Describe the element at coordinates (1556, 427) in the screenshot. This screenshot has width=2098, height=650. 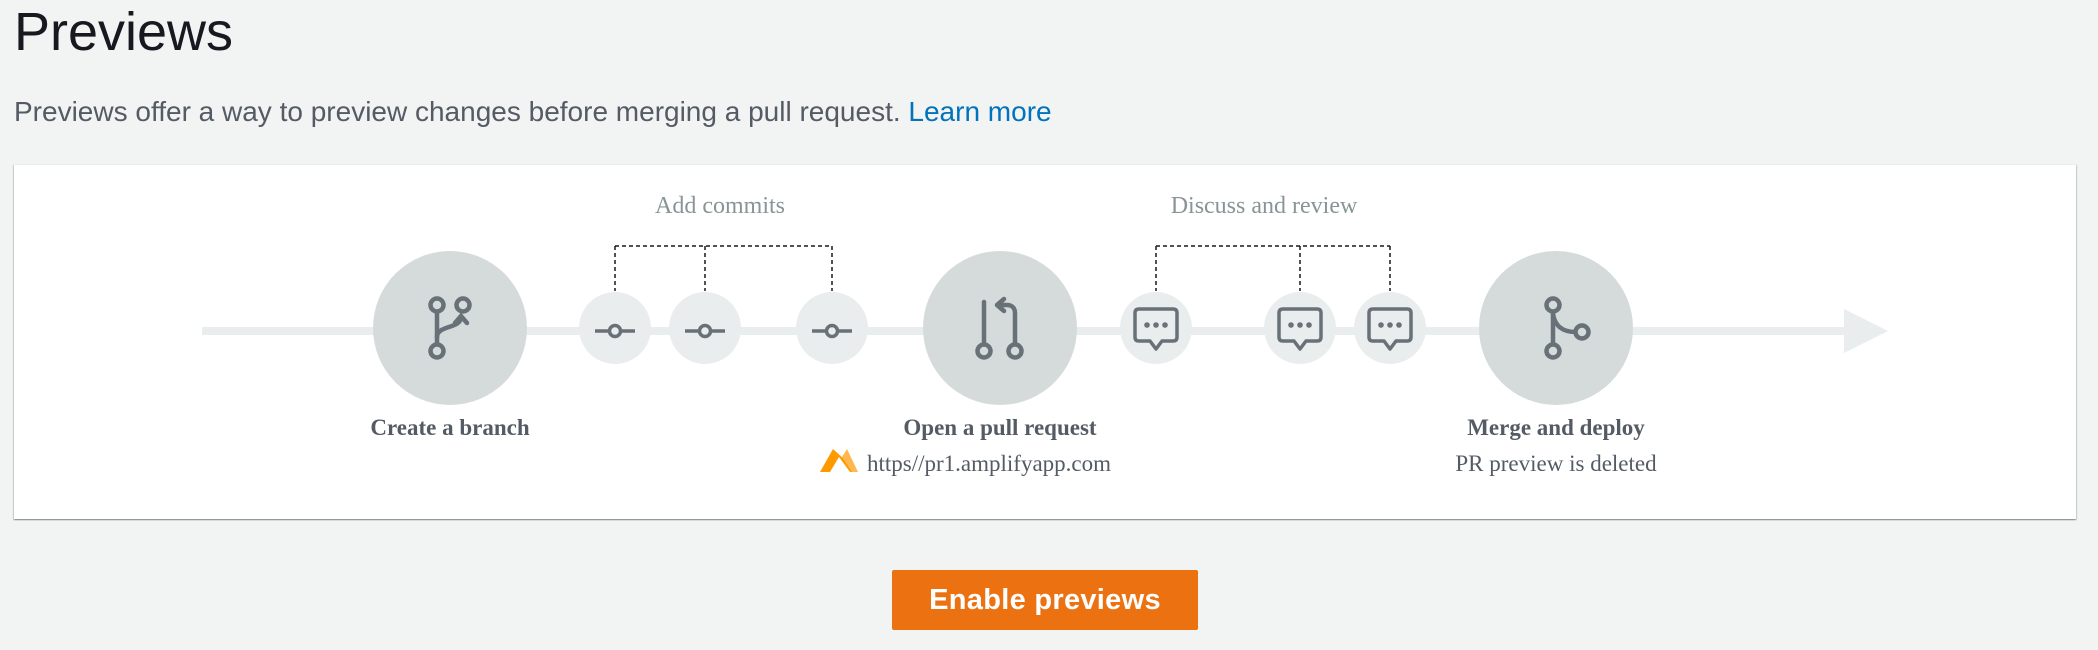
I see `merge-and-deploy-title: Merge and deploy` at that location.